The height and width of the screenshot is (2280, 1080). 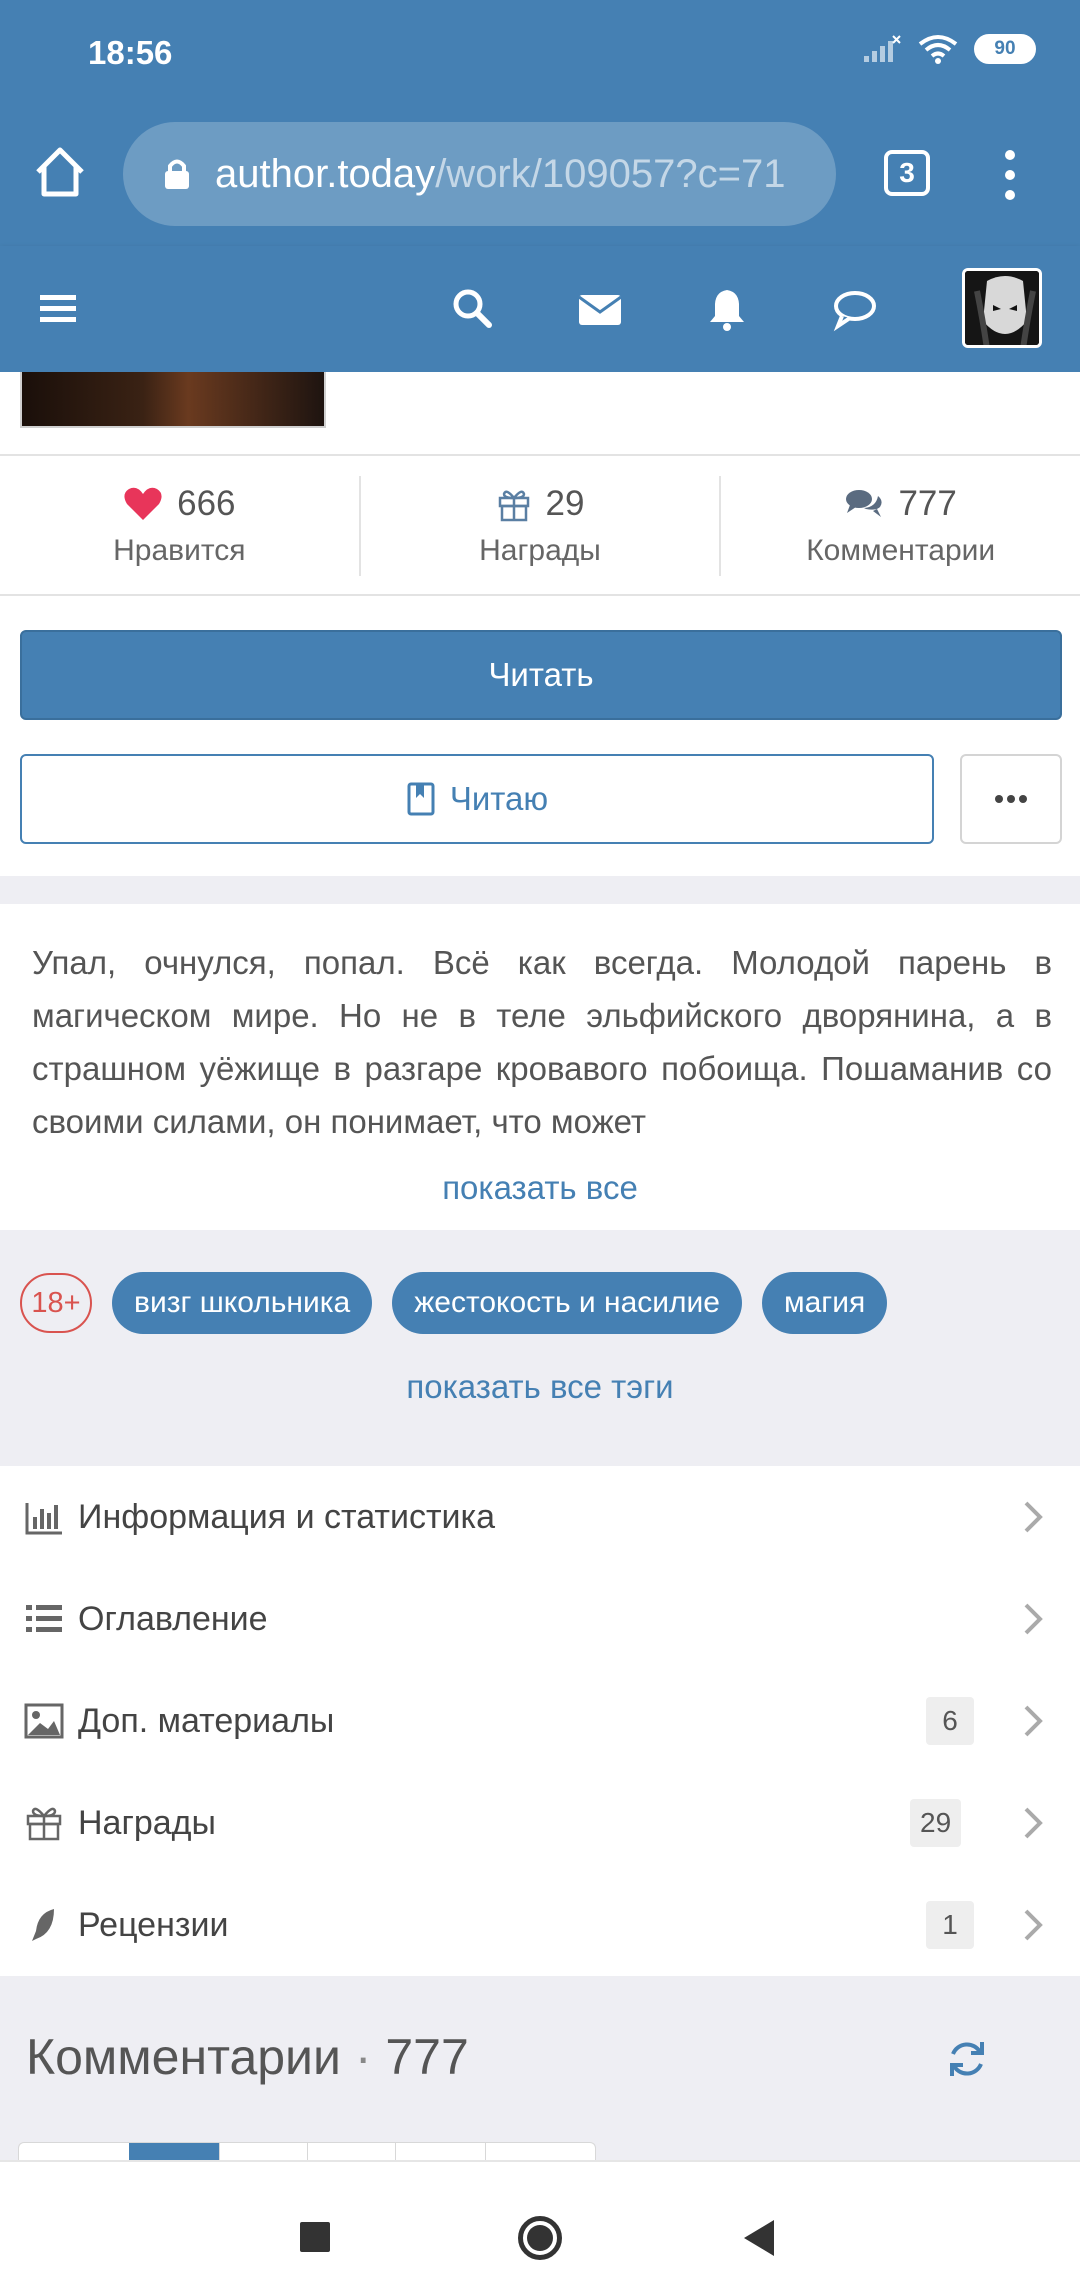 What do you see at coordinates (540, 1517) in the screenshot?
I see `menu-item-info-stats: Информация и статистика` at bounding box center [540, 1517].